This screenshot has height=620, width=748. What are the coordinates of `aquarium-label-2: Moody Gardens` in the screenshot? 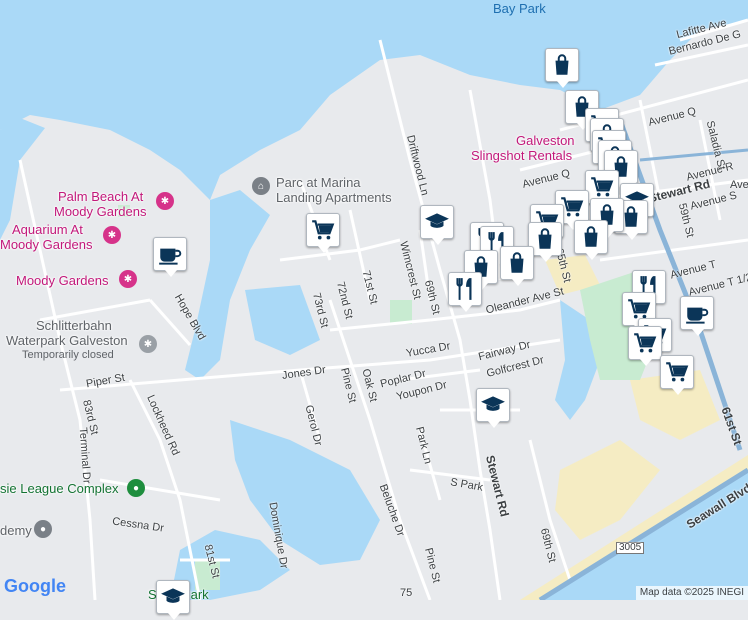 It's located at (46, 244).